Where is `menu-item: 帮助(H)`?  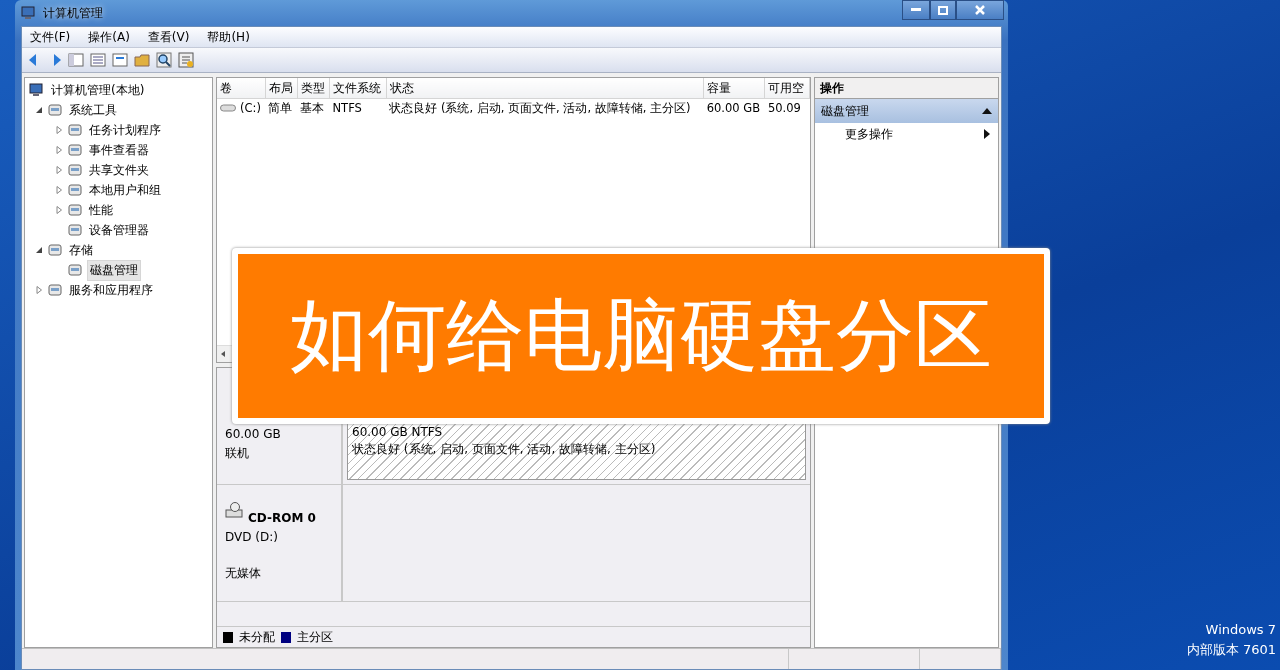 menu-item: 帮助(H) is located at coordinates (228, 37).